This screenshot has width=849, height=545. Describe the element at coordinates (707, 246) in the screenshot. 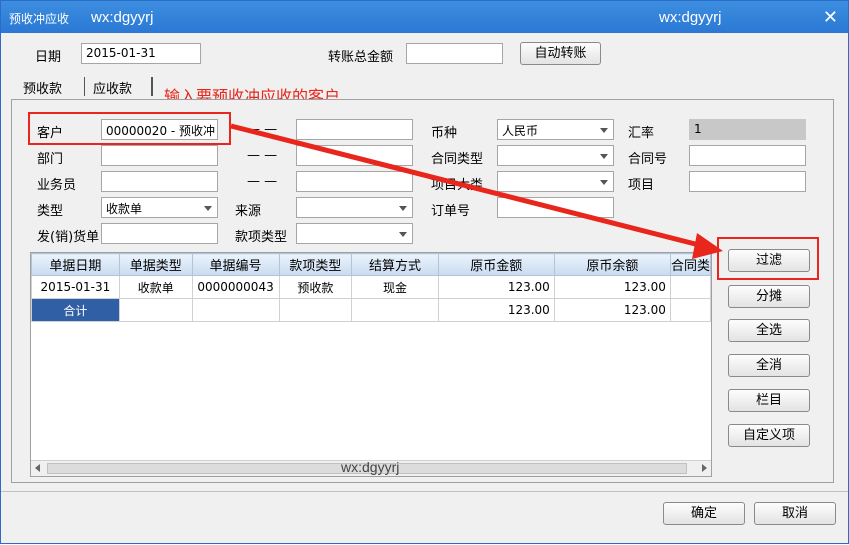

I see `arrow-head-icon` at that location.